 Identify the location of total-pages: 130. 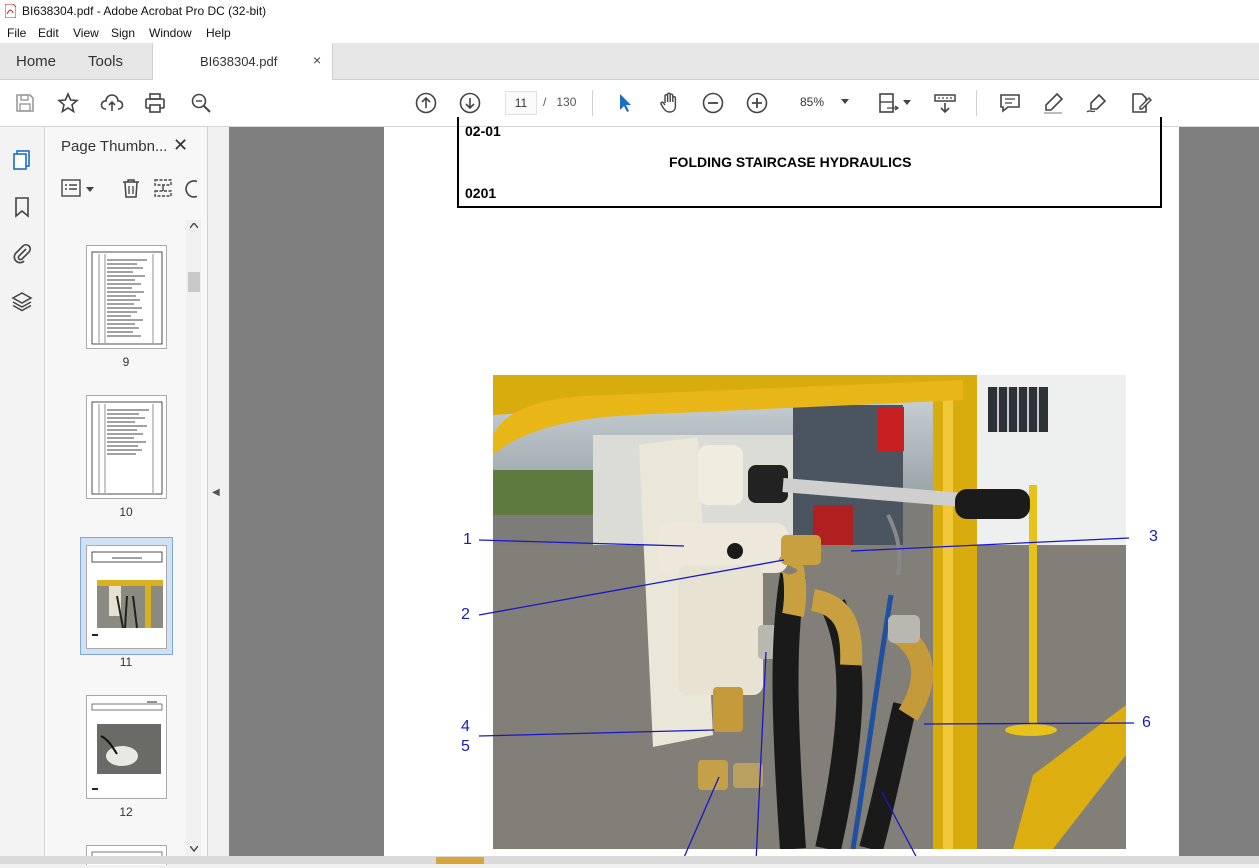
(566, 102).